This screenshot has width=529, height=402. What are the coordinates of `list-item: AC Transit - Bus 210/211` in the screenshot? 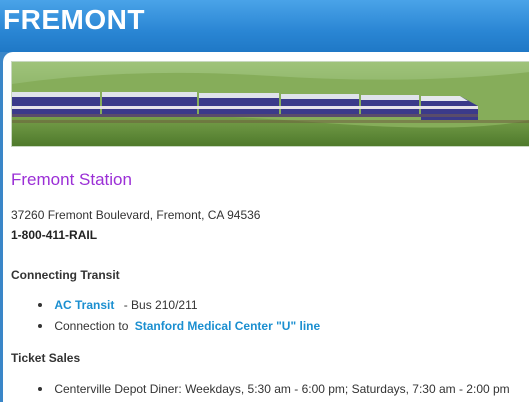 It's located at (118, 305).